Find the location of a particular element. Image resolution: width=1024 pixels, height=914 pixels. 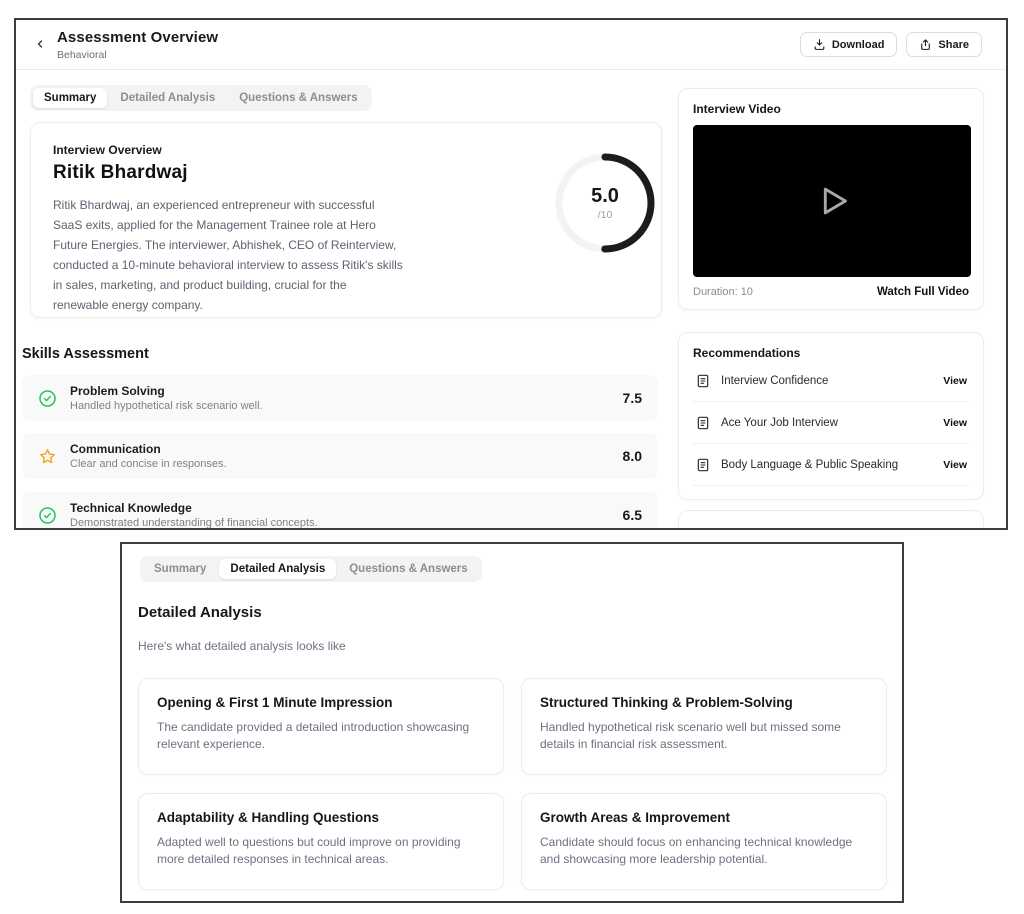

download-icon is located at coordinates (819, 44).